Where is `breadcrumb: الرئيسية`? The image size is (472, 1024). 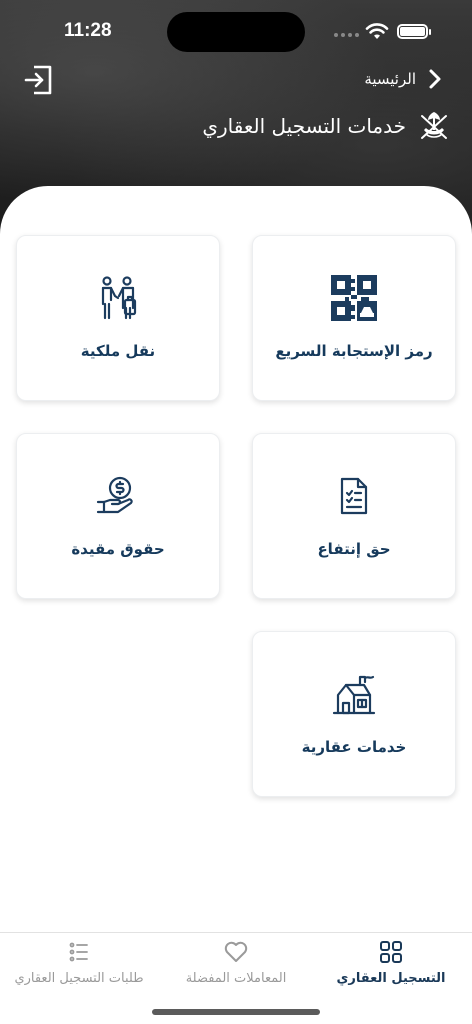
breadcrumb: الرئيسية is located at coordinates (403, 79).